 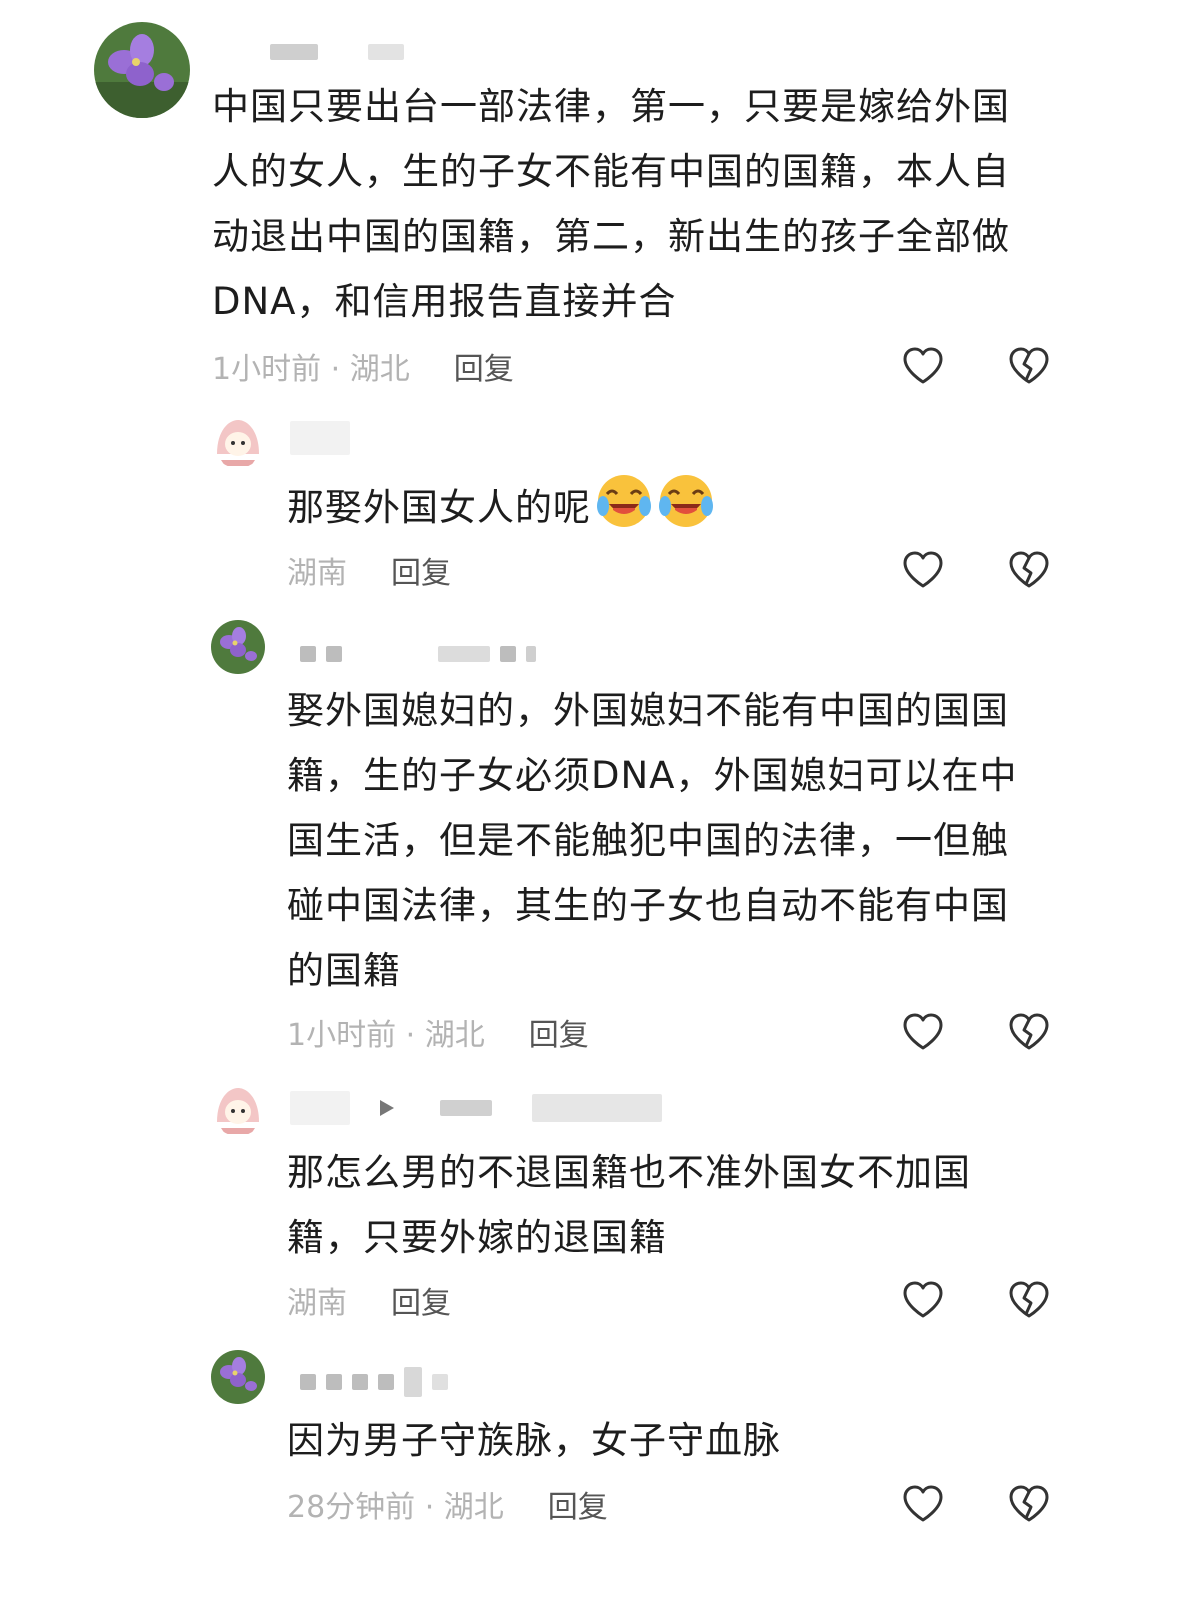 What do you see at coordinates (648, 710) in the screenshot?
I see `comment-line: 娶外国媳妇的，外国媳妇不能有中国的国国` at bounding box center [648, 710].